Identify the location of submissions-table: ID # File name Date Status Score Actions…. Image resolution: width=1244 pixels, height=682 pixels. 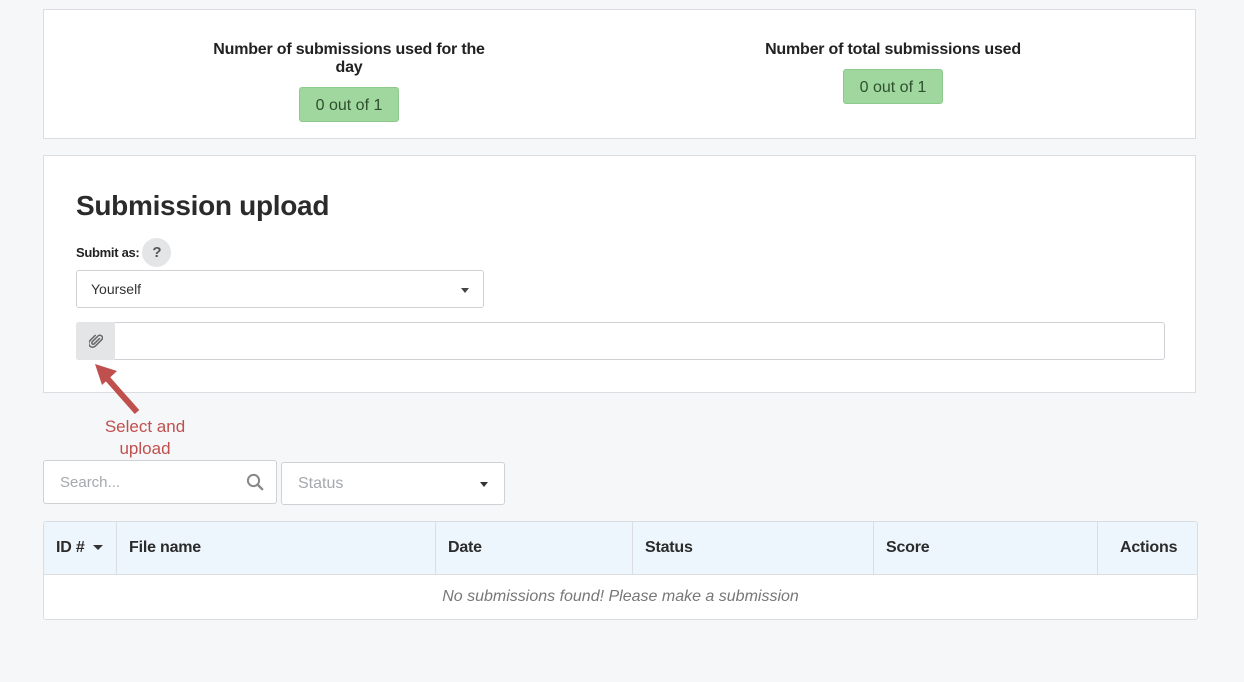
(620, 570).